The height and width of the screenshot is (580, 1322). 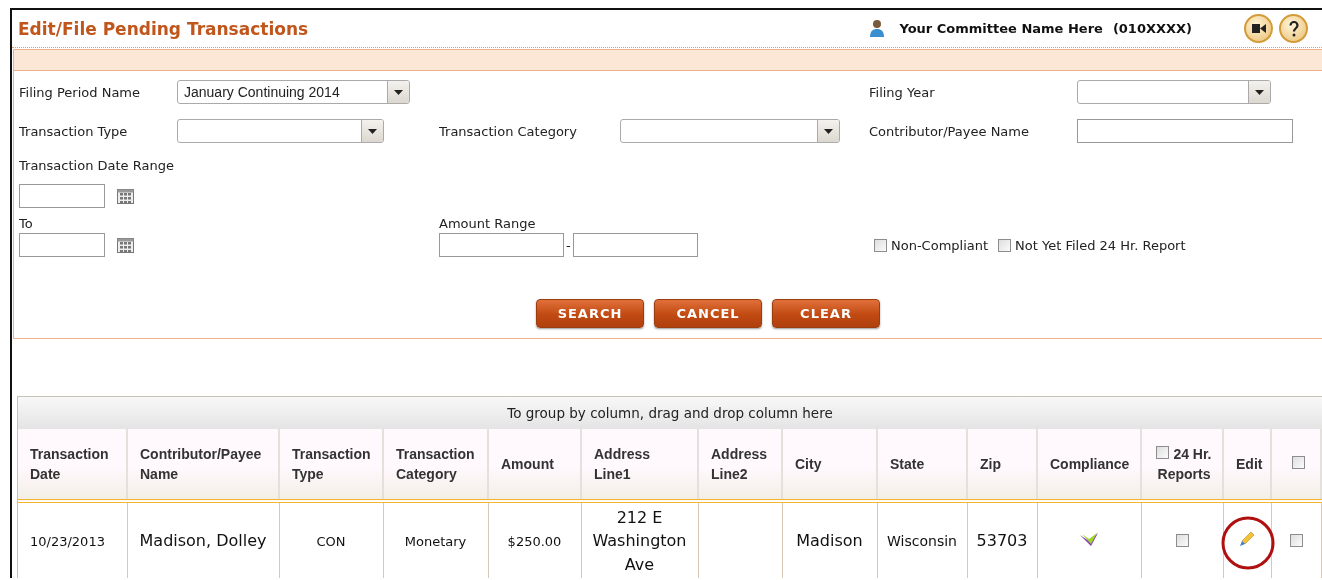 I want to click on payee-name-field, so click(x=1185, y=131).